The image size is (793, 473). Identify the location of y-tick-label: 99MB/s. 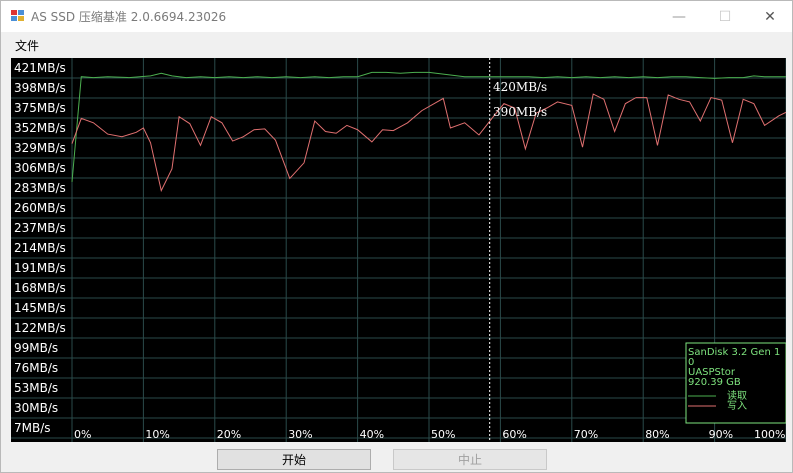
(36, 348).